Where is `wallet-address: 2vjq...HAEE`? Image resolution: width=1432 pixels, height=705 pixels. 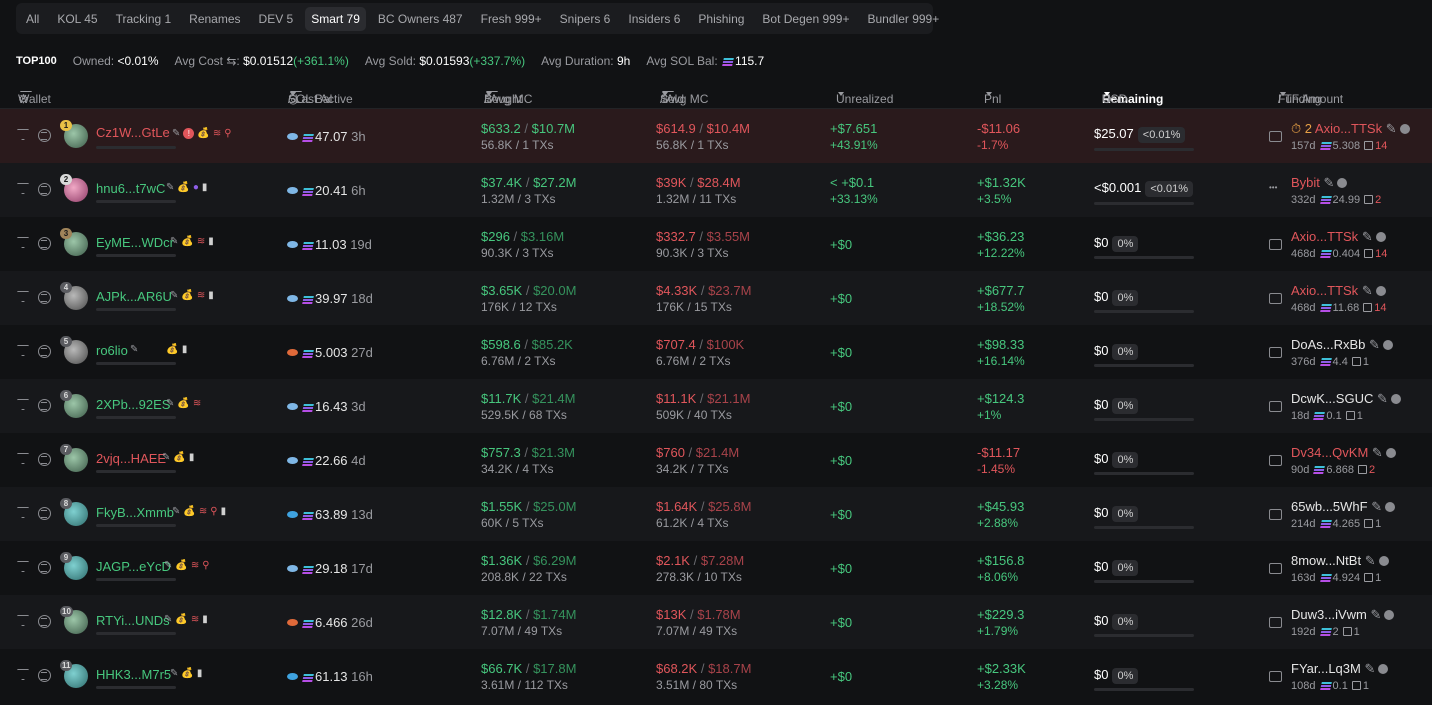
wallet-address: 2vjq...HAEE is located at coordinates (131, 458).